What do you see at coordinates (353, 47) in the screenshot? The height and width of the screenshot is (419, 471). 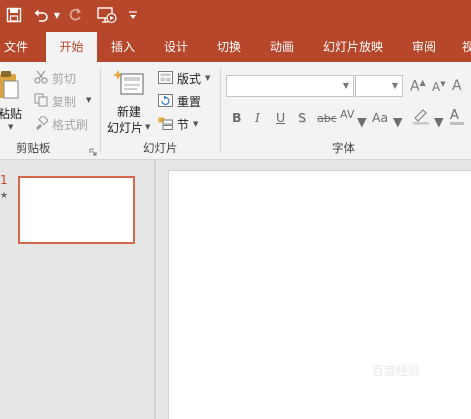 I see `tab-slideshow: 幻灯片放映` at bounding box center [353, 47].